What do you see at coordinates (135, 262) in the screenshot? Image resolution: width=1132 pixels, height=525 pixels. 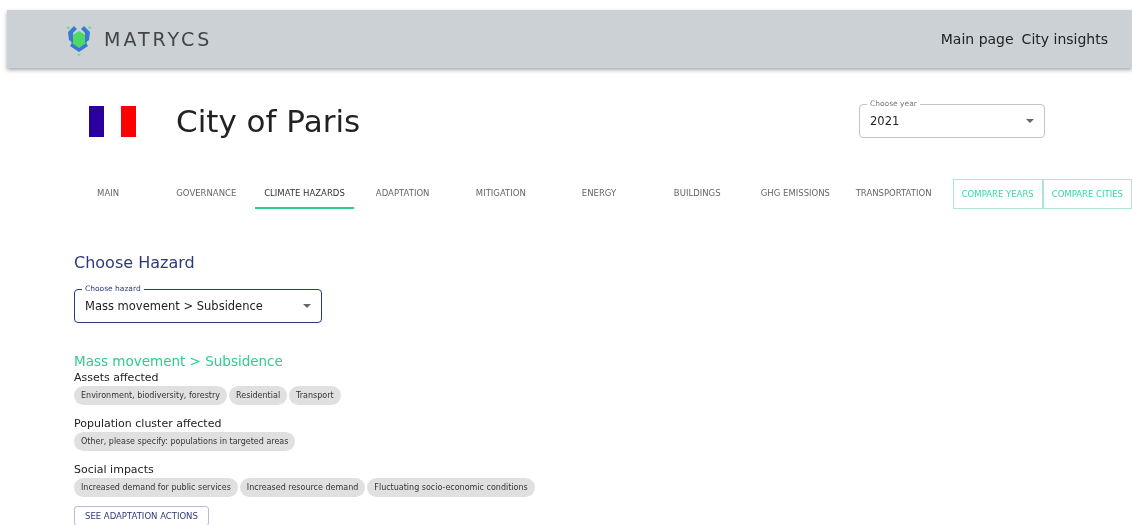 I see `section-heading: Choose Hazard` at bounding box center [135, 262].